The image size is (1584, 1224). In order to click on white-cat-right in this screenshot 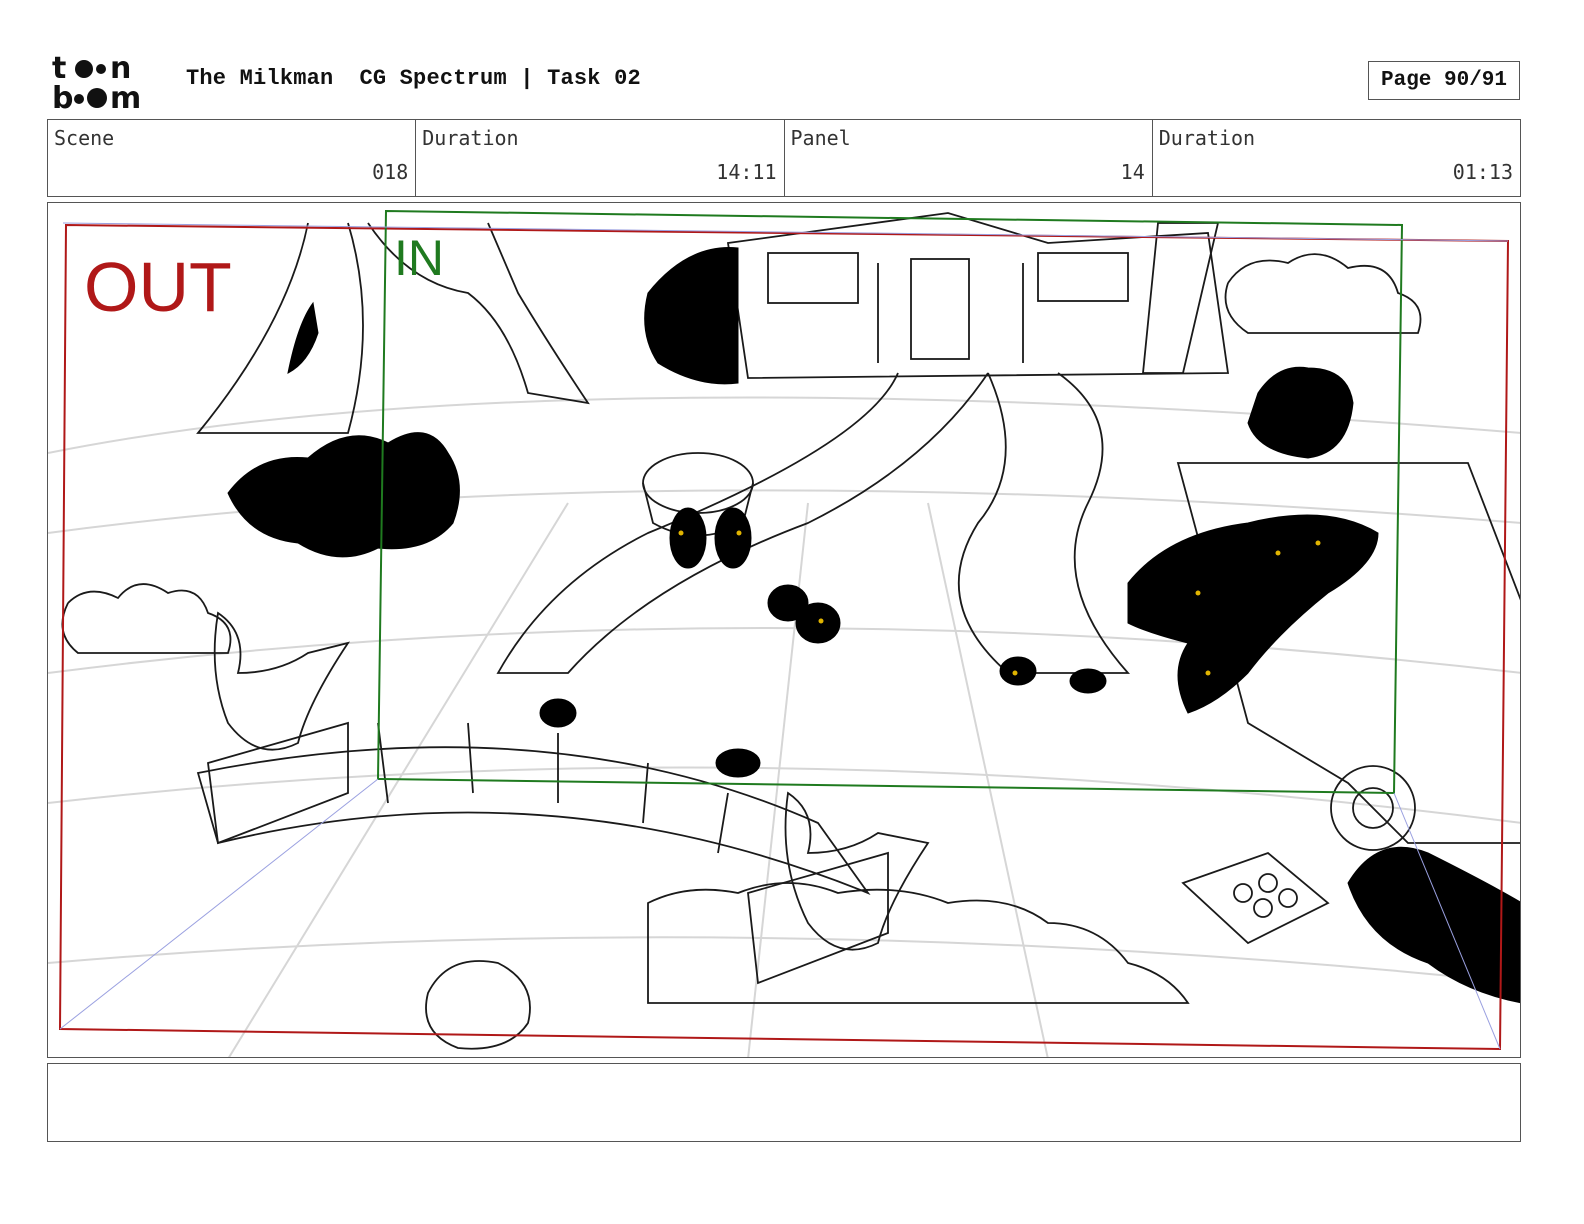, I will do `click(857, 871)`.